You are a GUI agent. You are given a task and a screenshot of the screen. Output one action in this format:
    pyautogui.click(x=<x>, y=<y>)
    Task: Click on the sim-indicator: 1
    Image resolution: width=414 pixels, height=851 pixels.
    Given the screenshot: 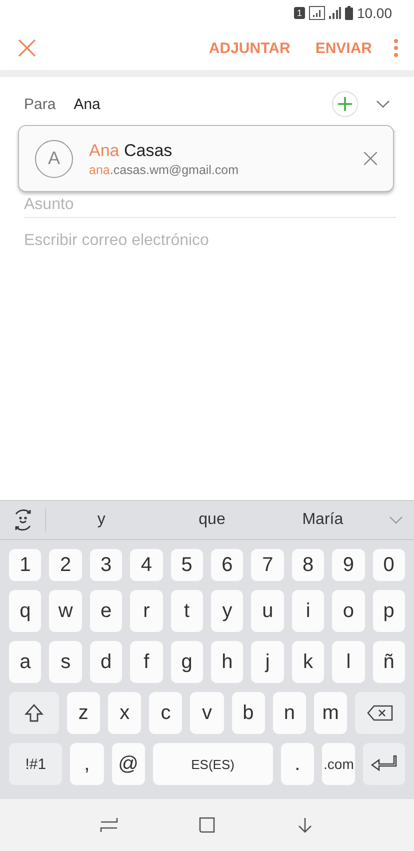 What is the action you would take?
    pyautogui.click(x=299, y=13)
    